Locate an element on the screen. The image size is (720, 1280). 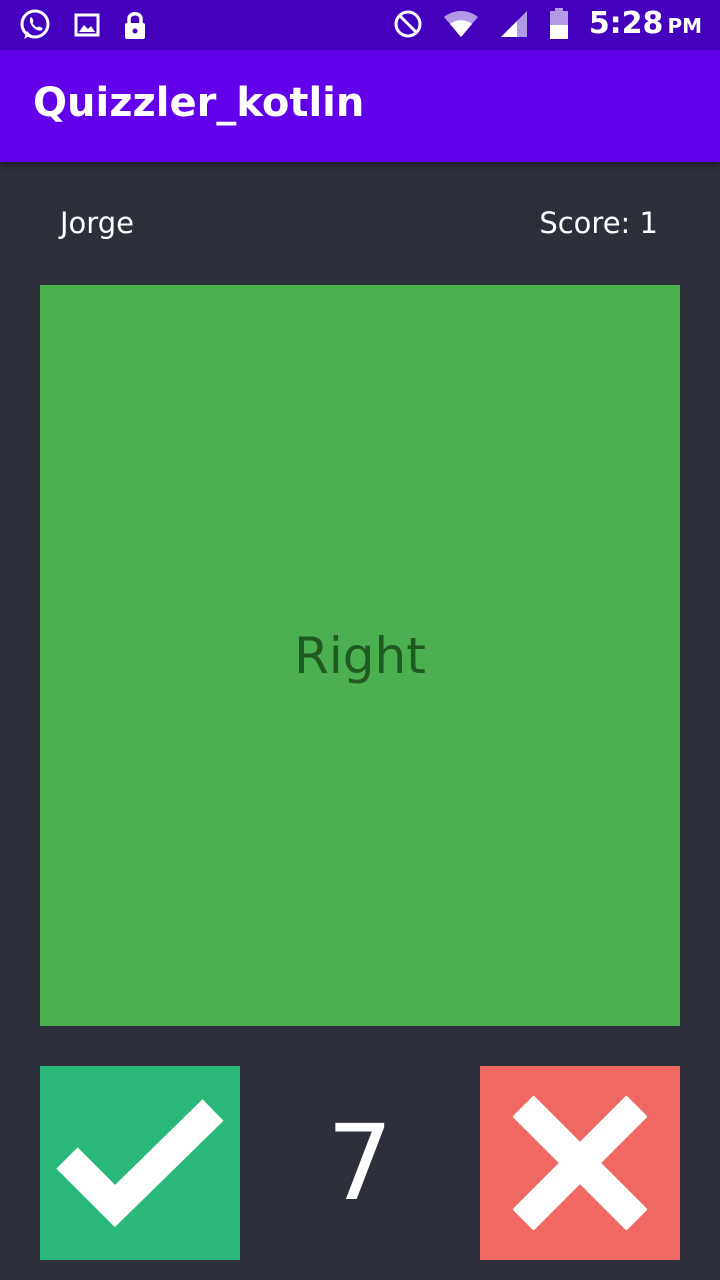
check-icon is located at coordinates (140, 1163).